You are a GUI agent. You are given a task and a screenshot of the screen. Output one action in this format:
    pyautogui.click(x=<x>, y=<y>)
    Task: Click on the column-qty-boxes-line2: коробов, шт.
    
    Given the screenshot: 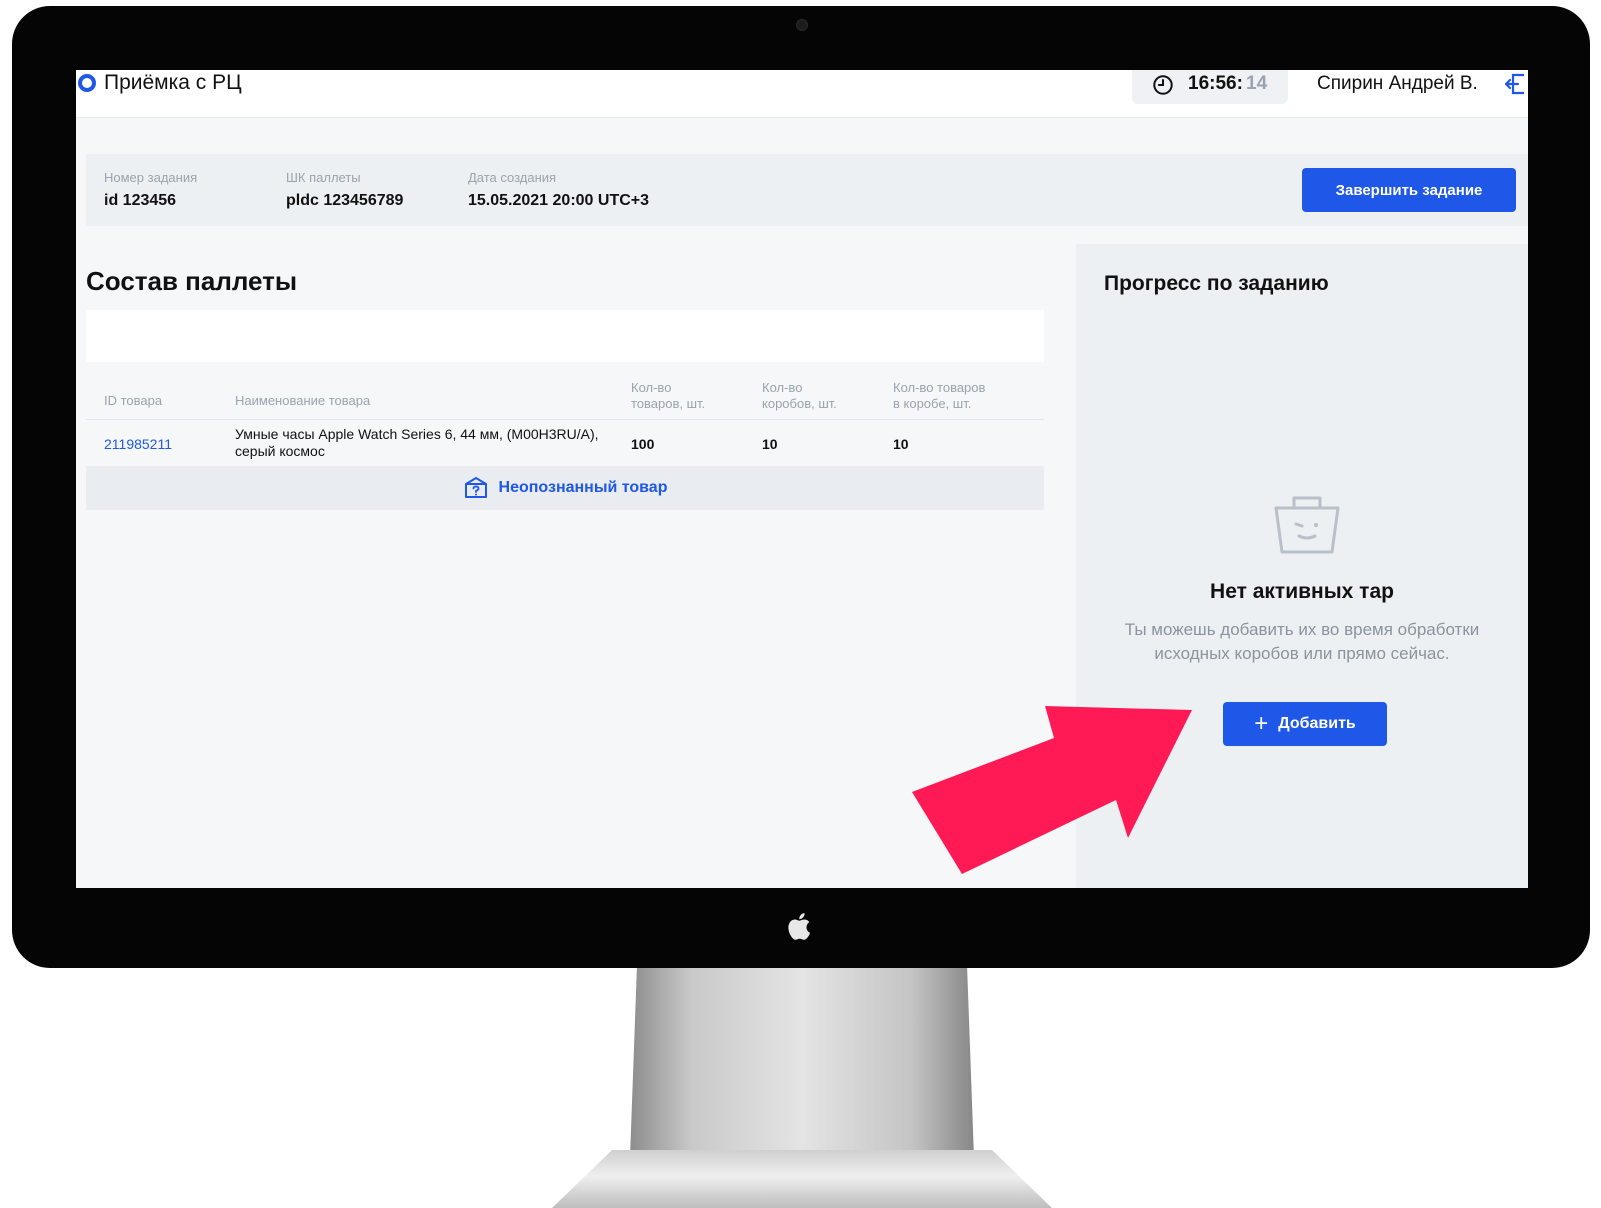 What is the action you would take?
    pyautogui.click(x=799, y=403)
    